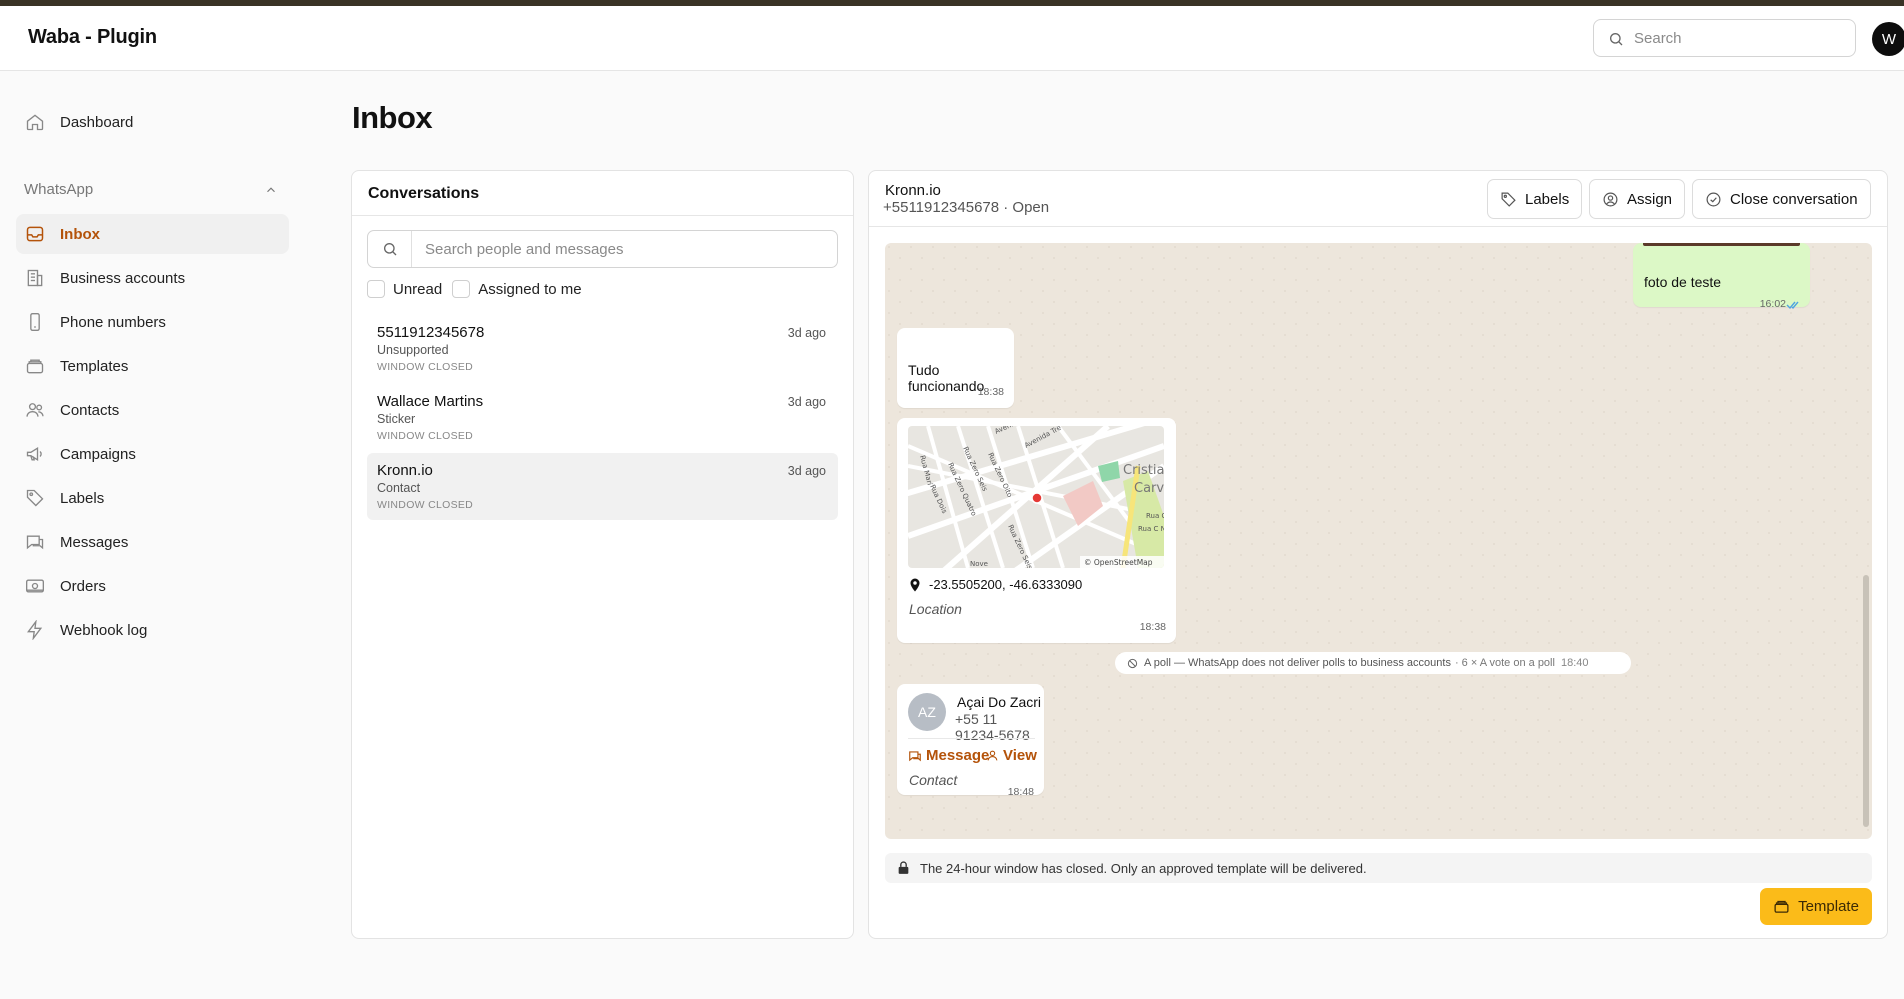 Image resolution: width=1904 pixels, height=999 pixels. What do you see at coordinates (35, 234) in the screenshot?
I see `inbox-icon` at bounding box center [35, 234].